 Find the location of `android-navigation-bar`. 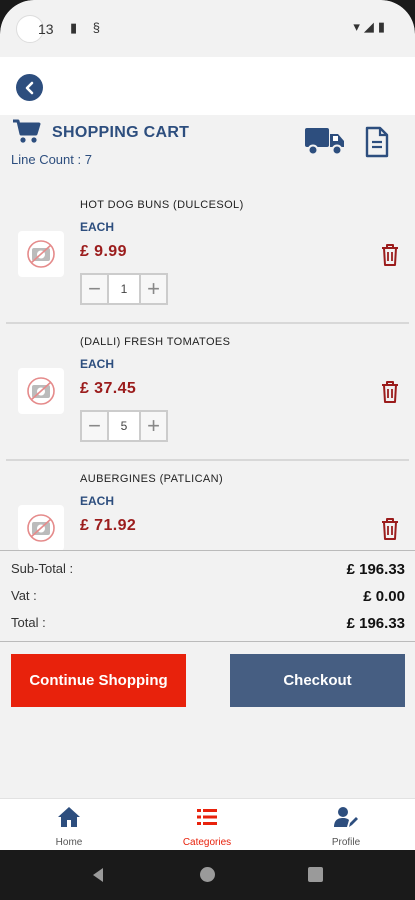

android-navigation-bar is located at coordinates (207, 875).